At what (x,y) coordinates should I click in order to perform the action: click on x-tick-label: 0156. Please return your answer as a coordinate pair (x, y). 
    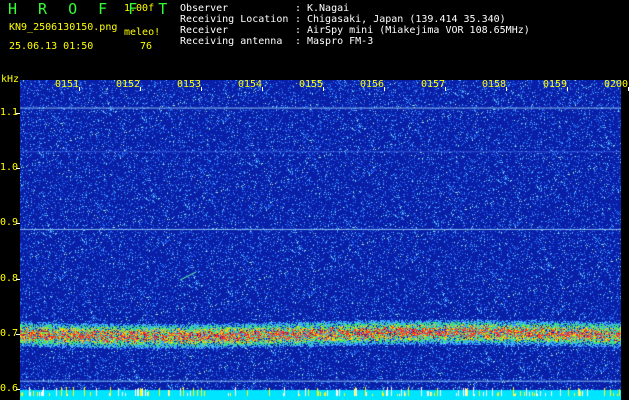
    Looking at the image, I should click on (372, 84).